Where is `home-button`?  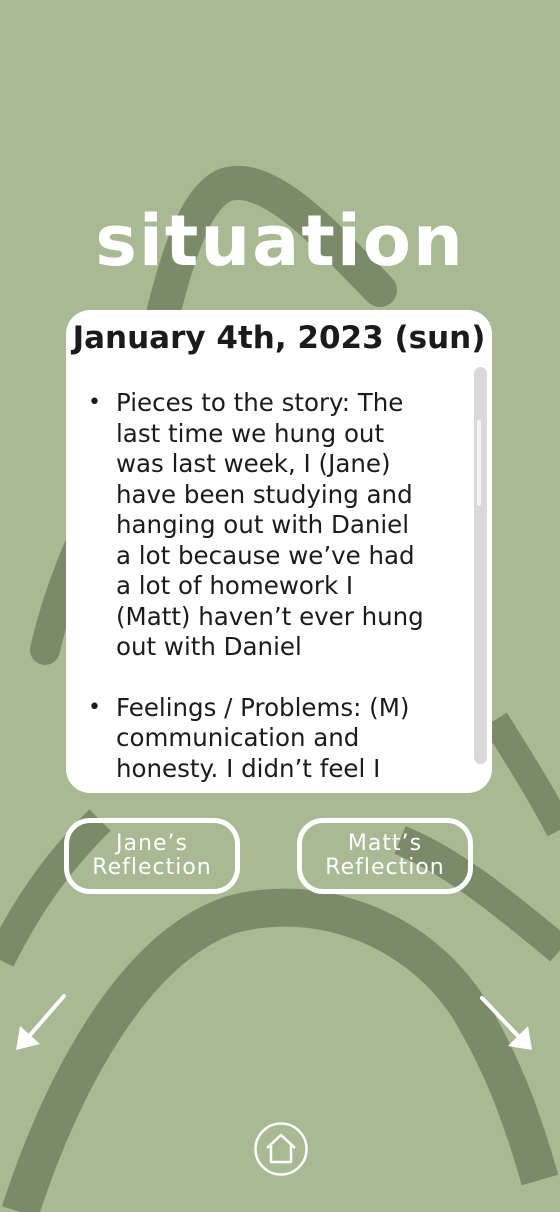
home-button is located at coordinates (281, 1149).